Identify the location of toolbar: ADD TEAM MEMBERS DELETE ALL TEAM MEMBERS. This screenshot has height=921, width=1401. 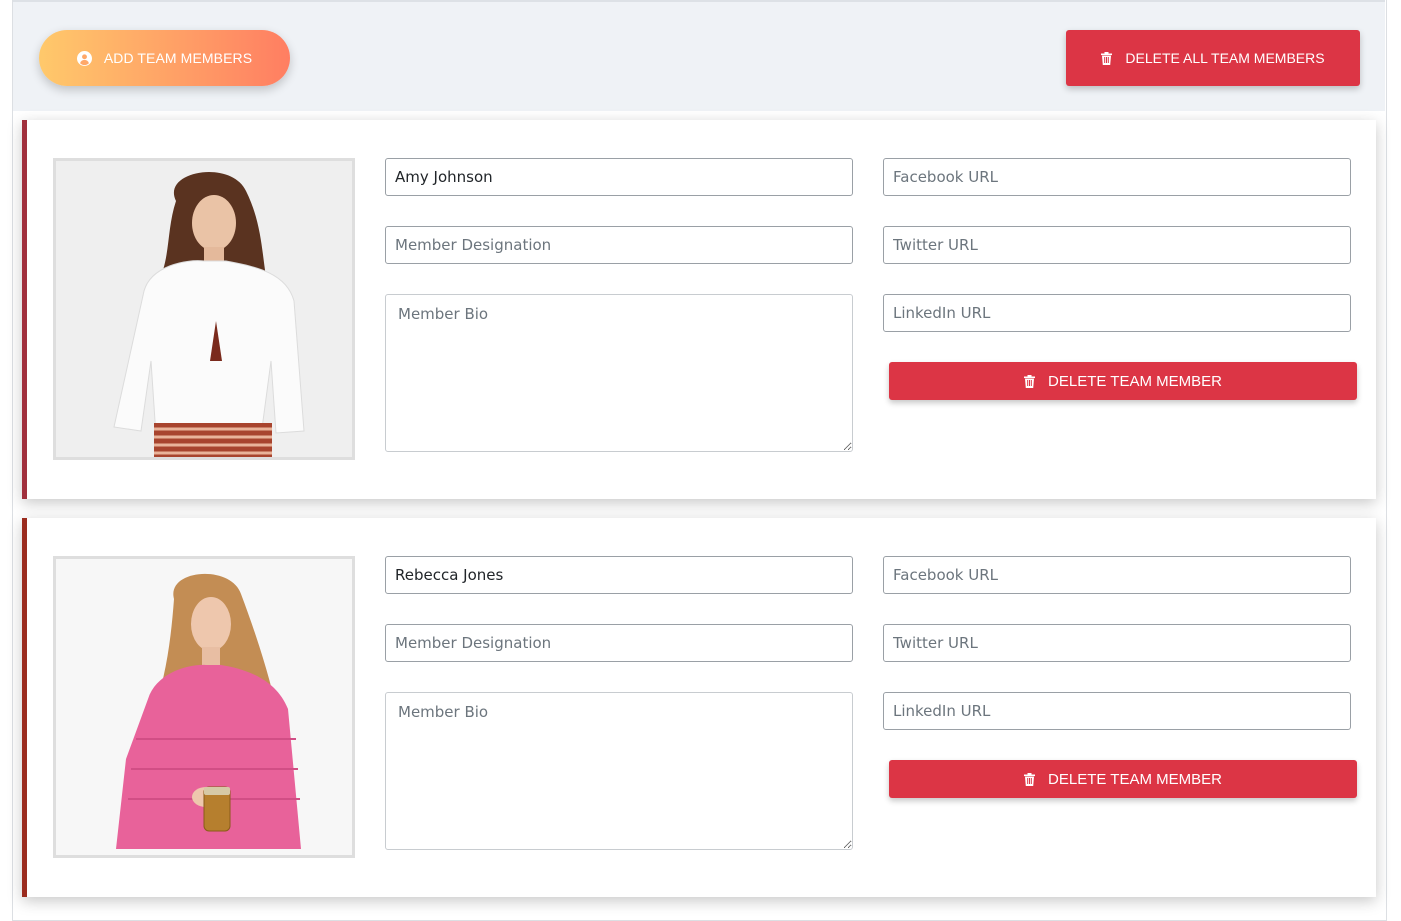
(699, 55).